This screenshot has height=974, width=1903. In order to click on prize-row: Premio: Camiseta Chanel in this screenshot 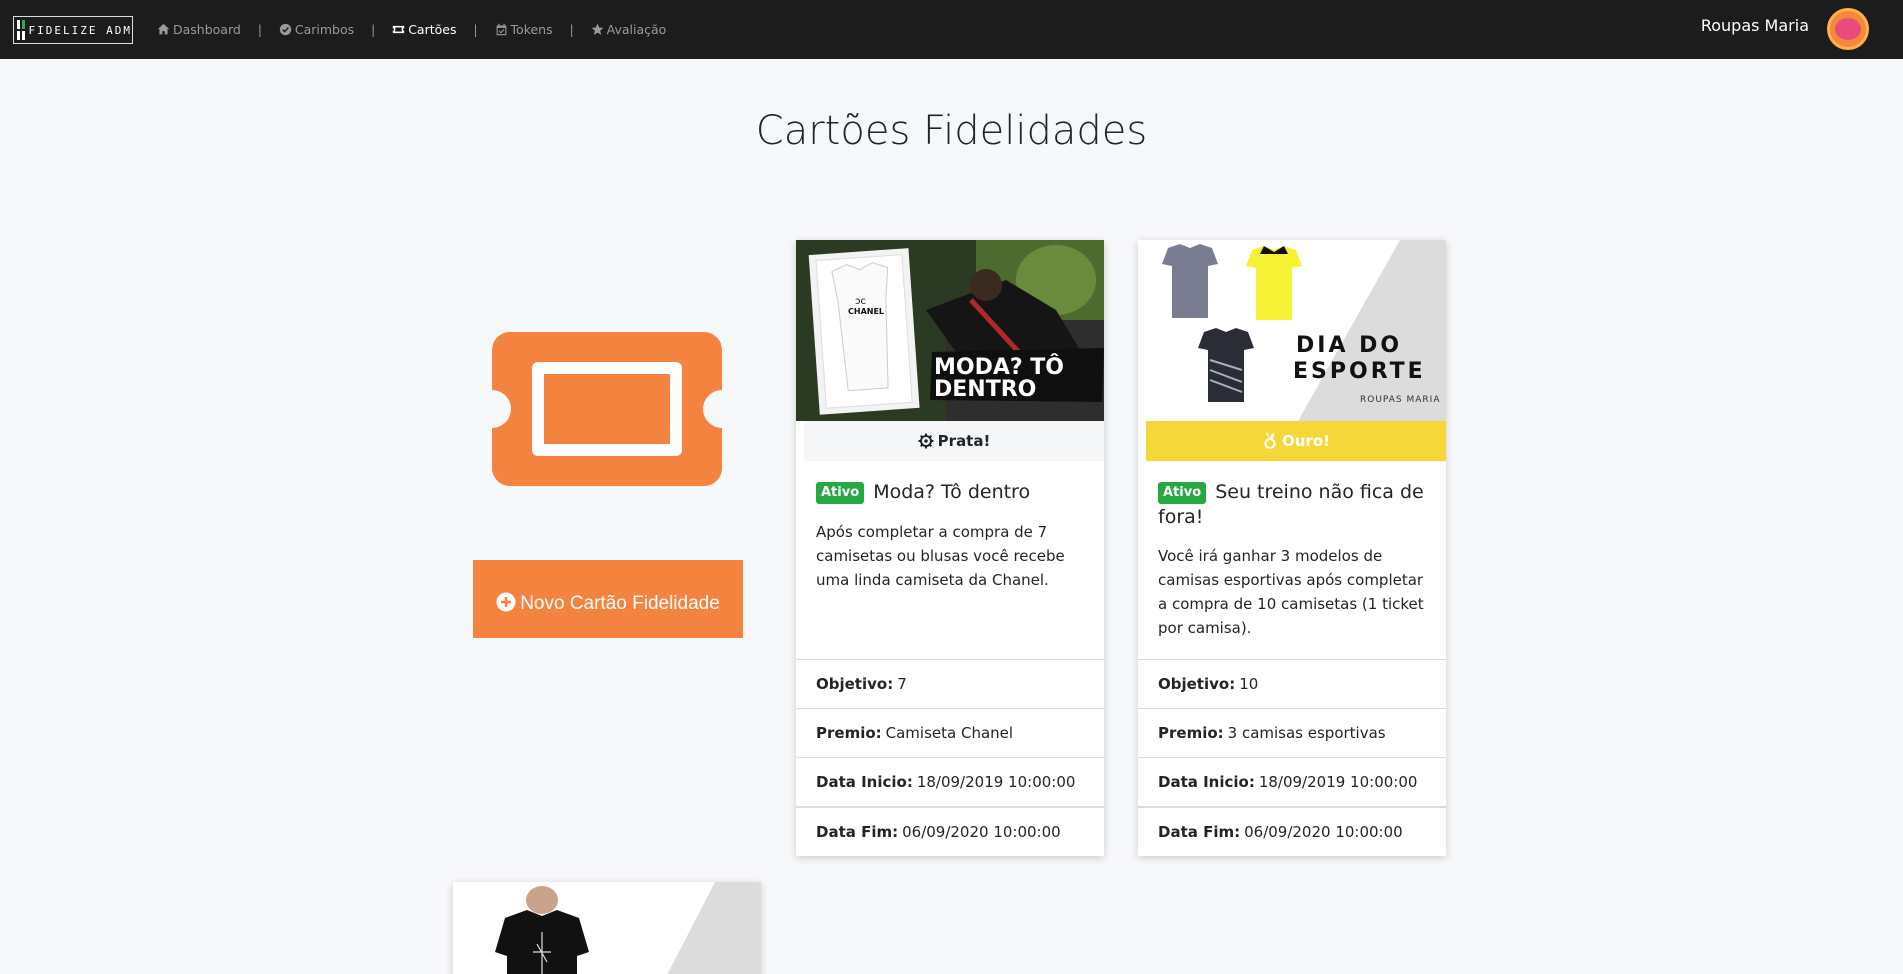, I will do `click(950, 732)`.